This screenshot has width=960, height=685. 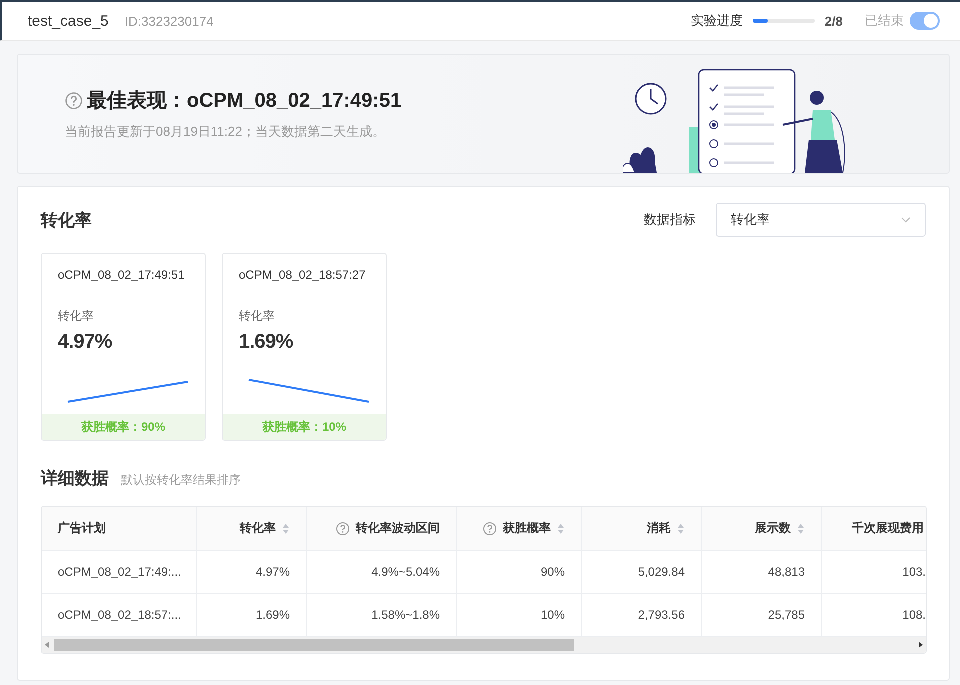 What do you see at coordinates (169, 21) in the screenshot?
I see `experiment-id: ID:3323230174` at bounding box center [169, 21].